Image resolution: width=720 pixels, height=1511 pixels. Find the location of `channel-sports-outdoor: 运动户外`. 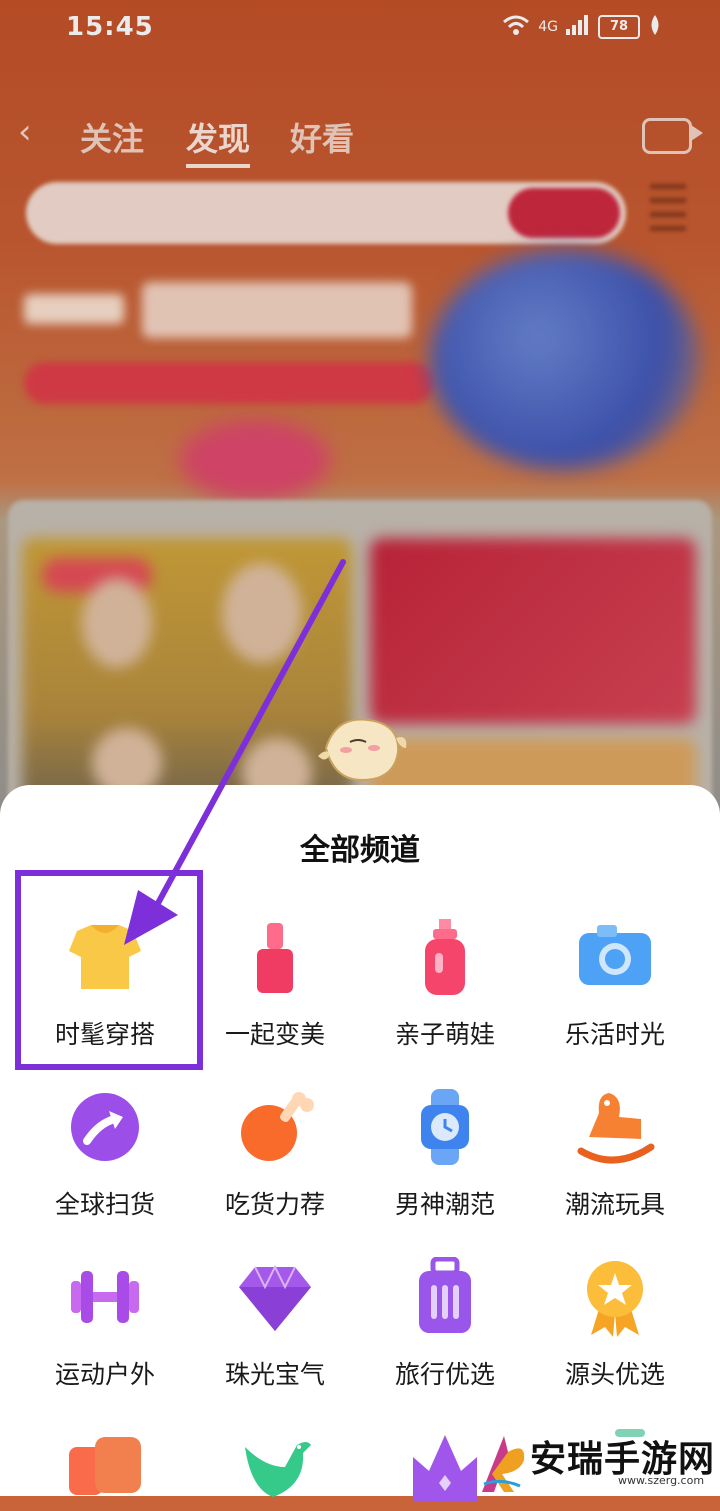

channel-sports-outdoor: 运动户外 is located at coordinates (105, 1323).